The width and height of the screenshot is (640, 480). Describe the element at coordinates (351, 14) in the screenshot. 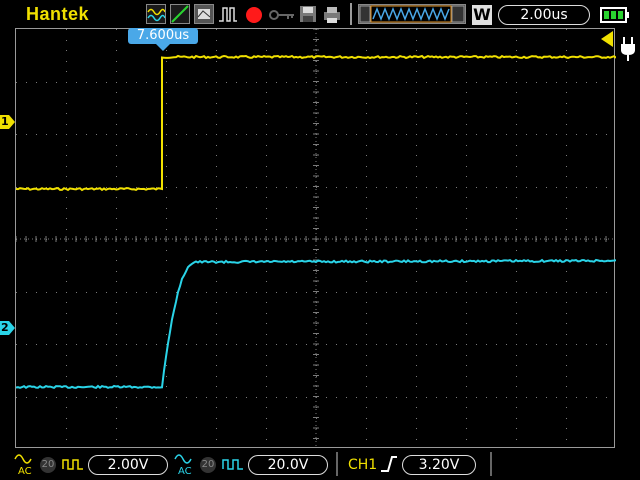

I see `toolbar-separator` at that location.